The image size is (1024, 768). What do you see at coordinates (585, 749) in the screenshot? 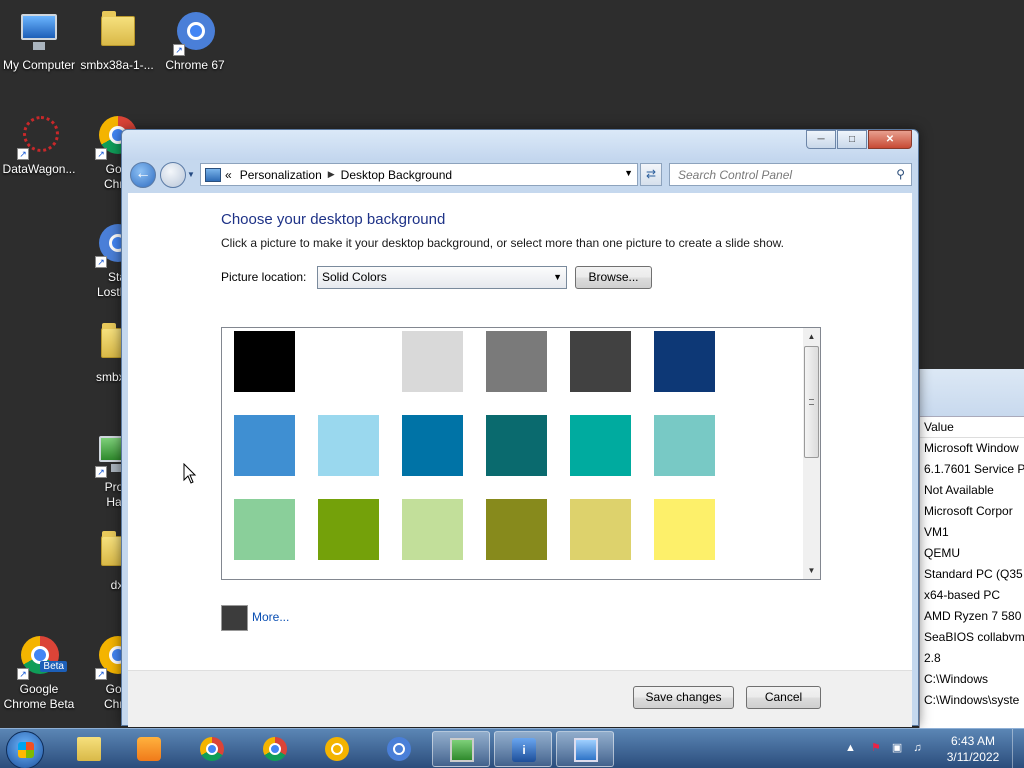
I see `taskbar-control-panel` at bounding box center [585, 749].